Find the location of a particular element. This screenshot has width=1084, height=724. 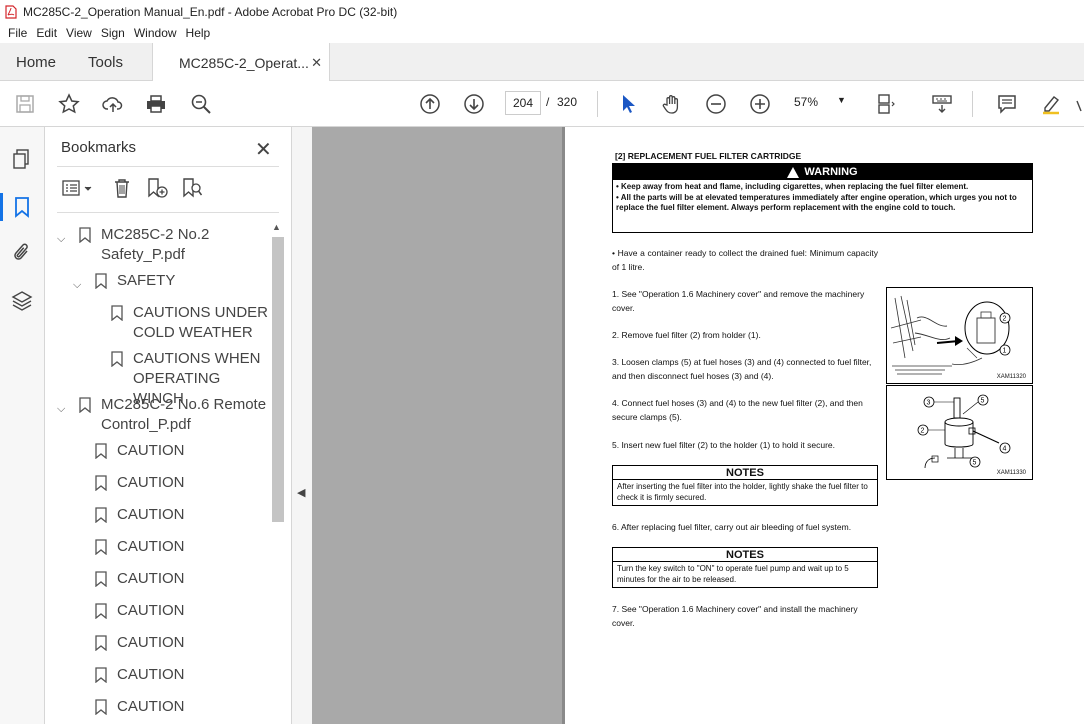

star-icon is located at coordinates (69, 104).